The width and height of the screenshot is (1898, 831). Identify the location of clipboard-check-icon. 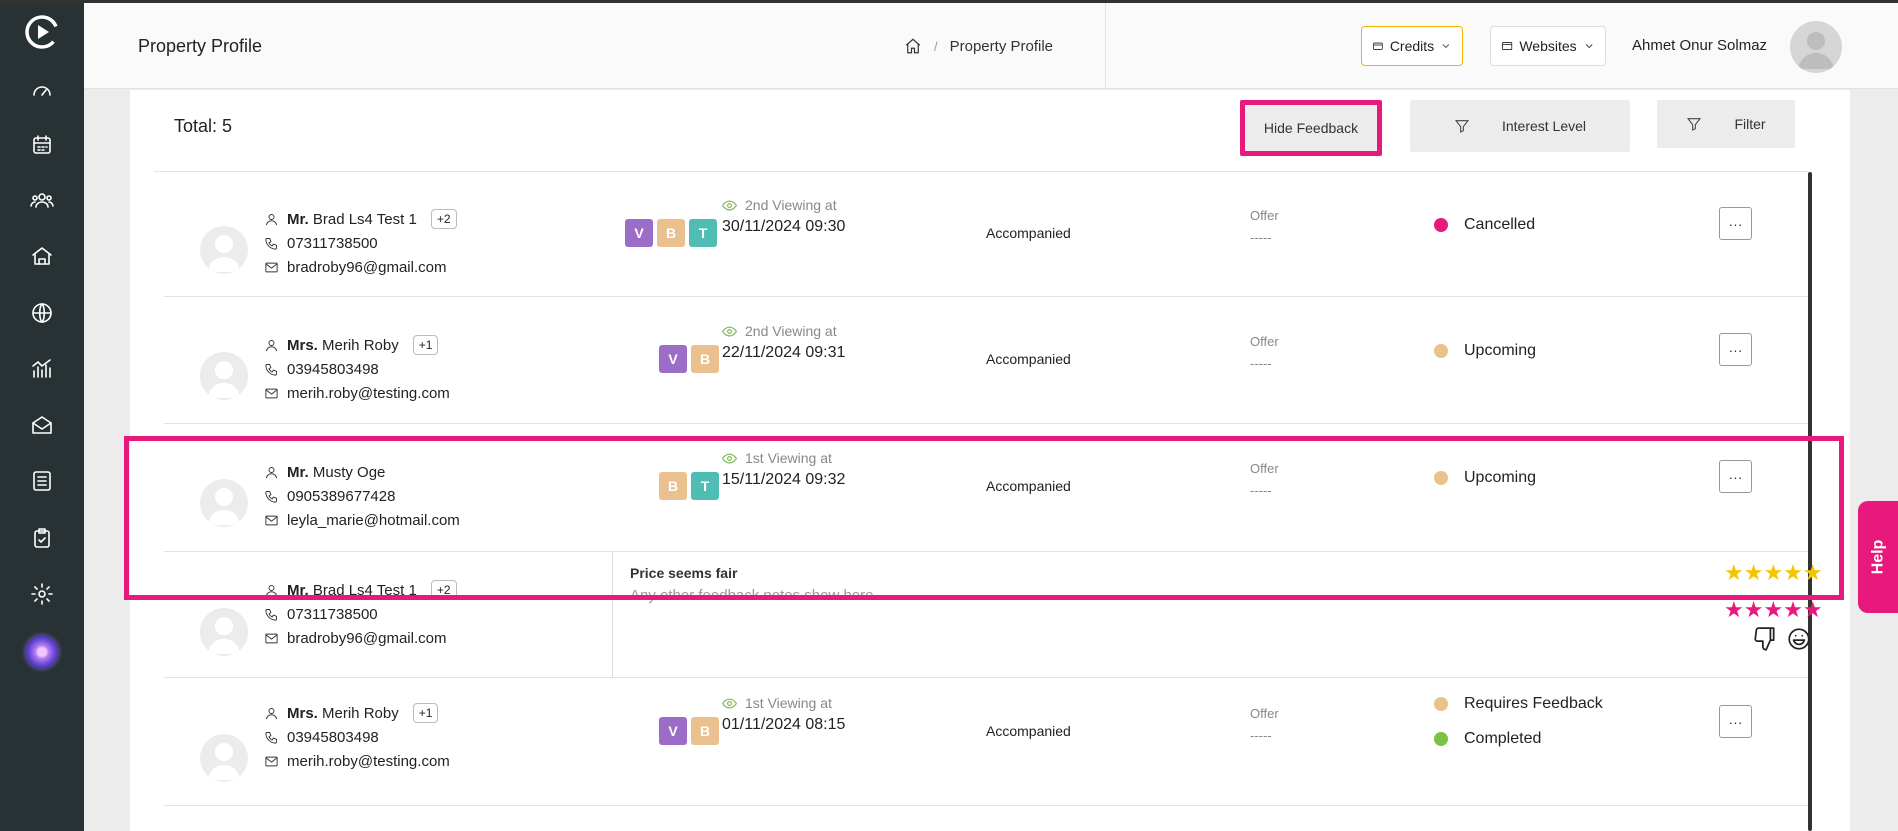
(42, 538).